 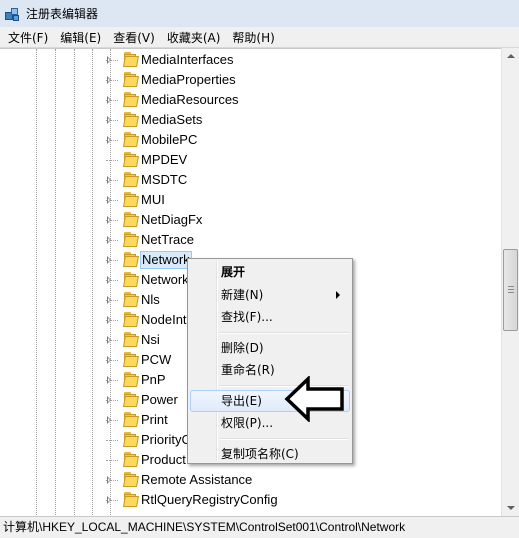 What do you see at coordinates (12, 14) in the screenshot?
I see `registry-editor-icon` at bounding box center [12, 14].